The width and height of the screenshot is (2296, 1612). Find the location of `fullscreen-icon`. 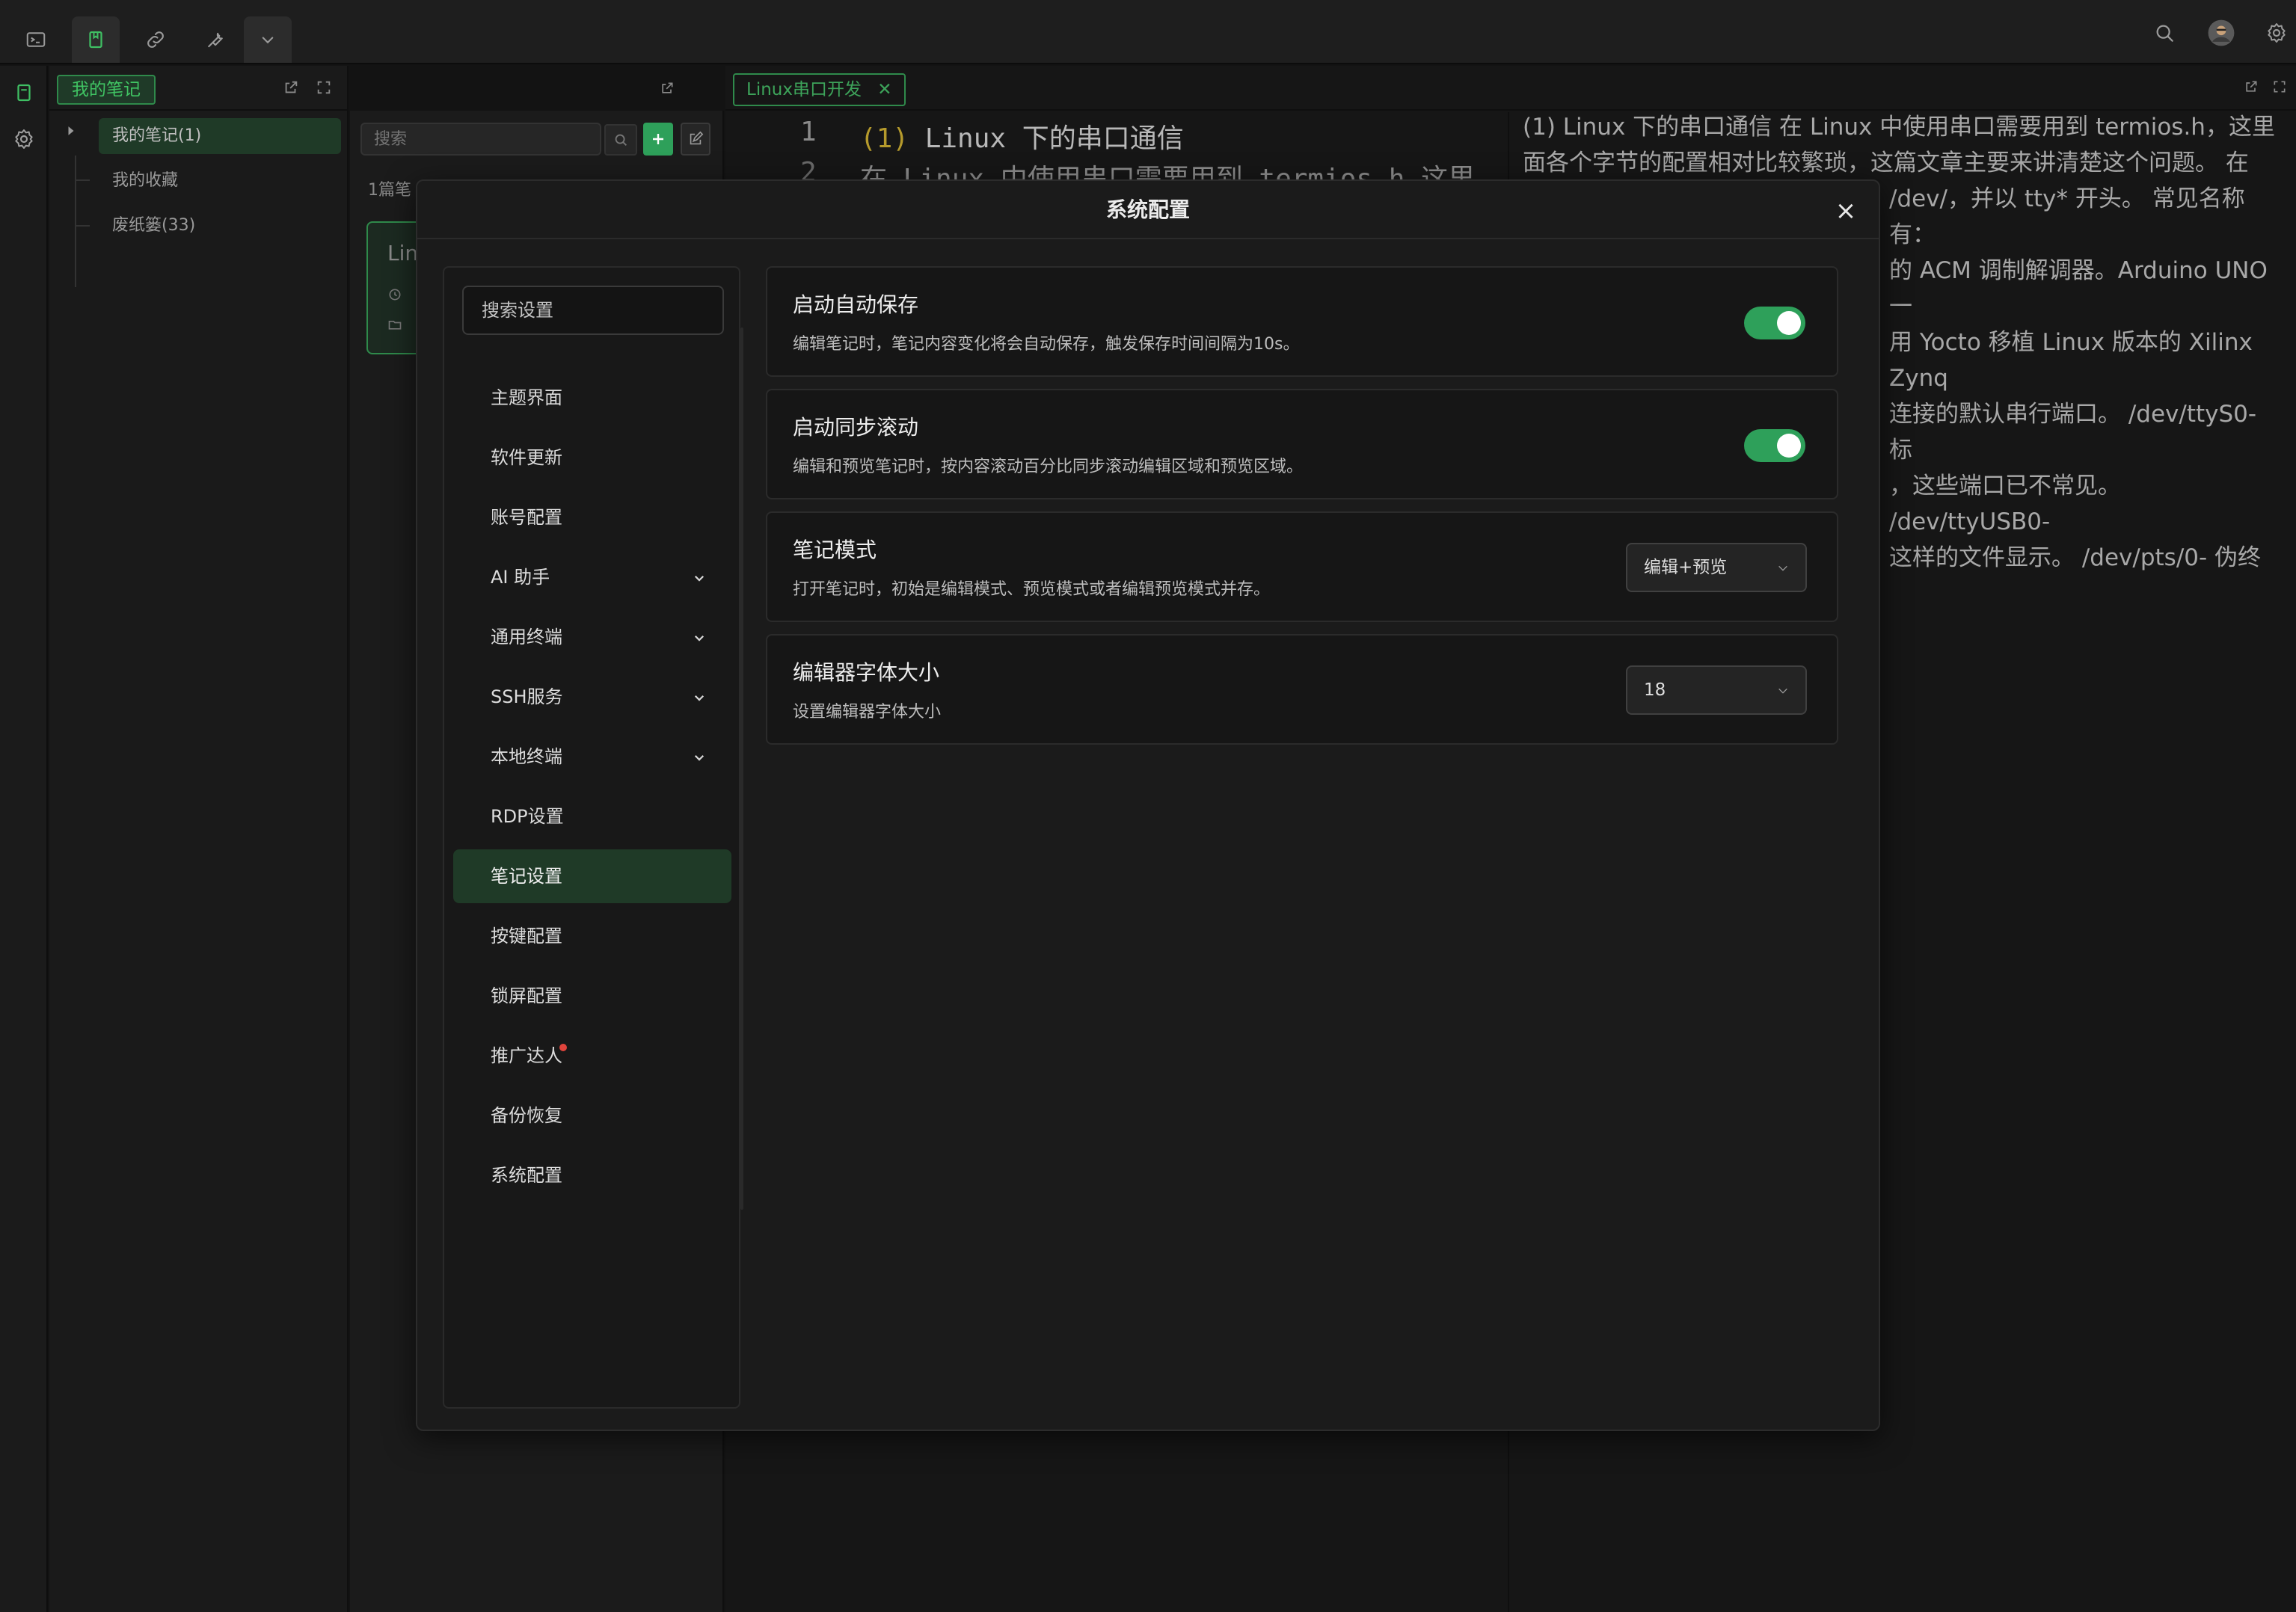

fullscreen-icon is located at coordinates (324, 88).